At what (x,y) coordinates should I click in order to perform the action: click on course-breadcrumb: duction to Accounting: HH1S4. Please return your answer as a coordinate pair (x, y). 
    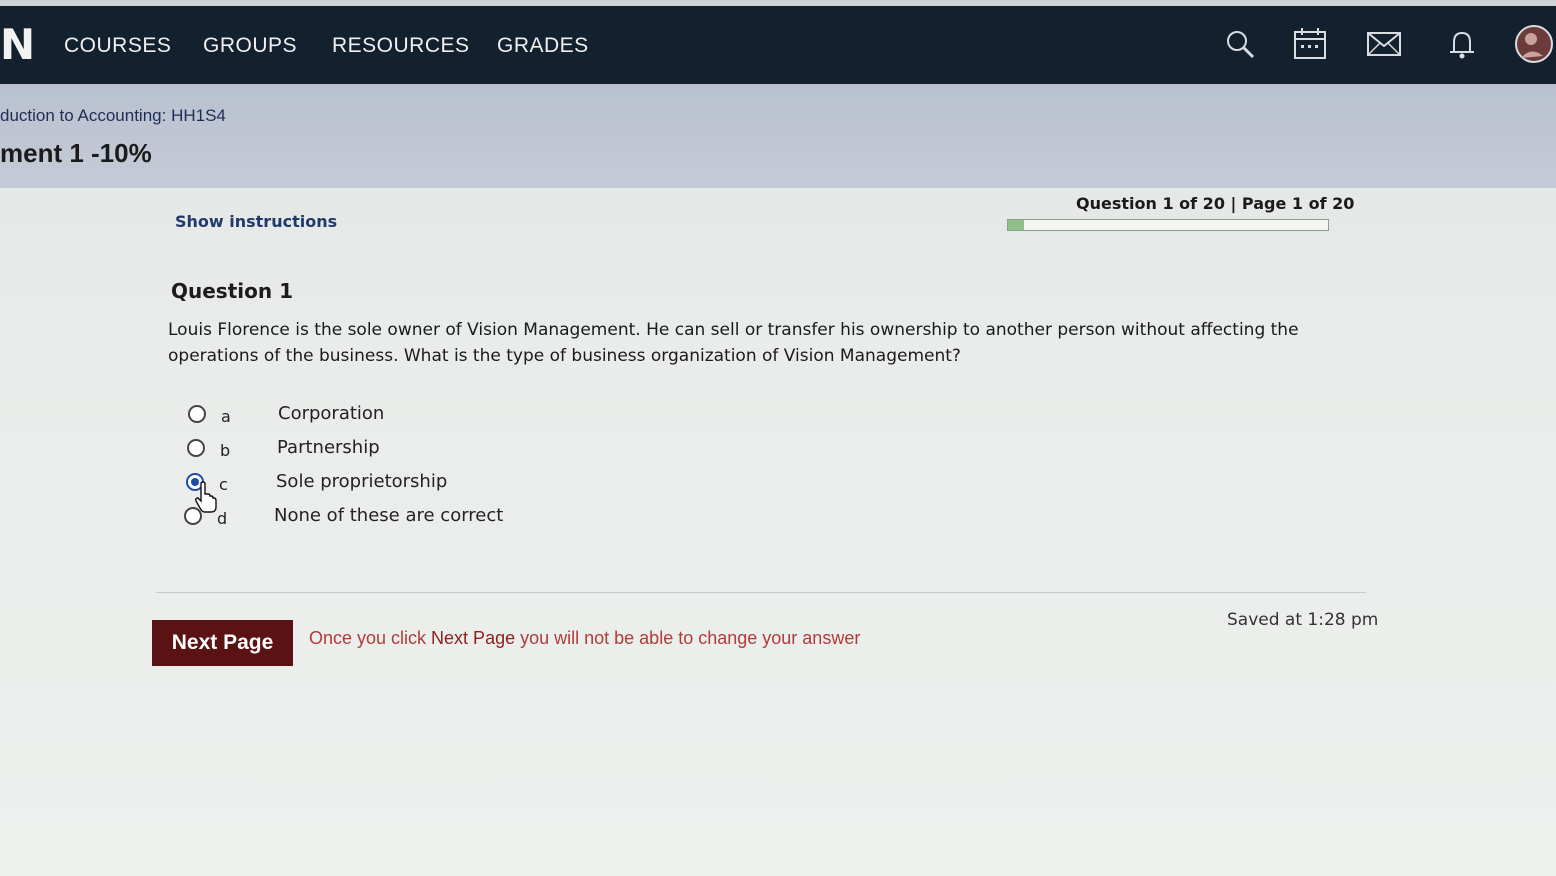
    Looking at the image, I should click on (113, 116).